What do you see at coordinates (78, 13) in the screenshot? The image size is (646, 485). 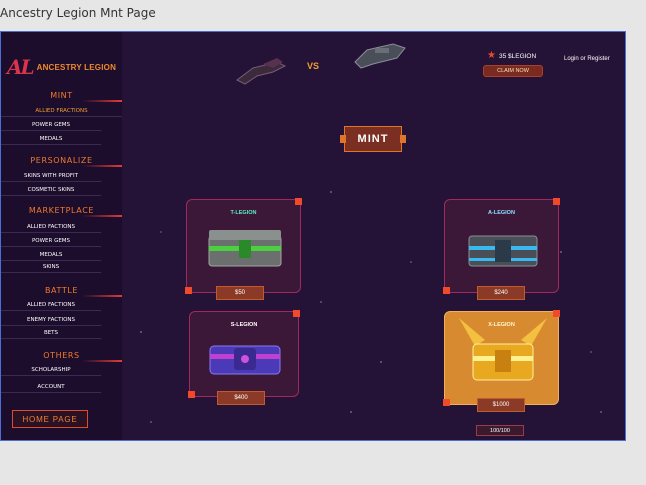 I see `window-title: Ancestry Legion Mnt Page` at bounding box center [78, 13].